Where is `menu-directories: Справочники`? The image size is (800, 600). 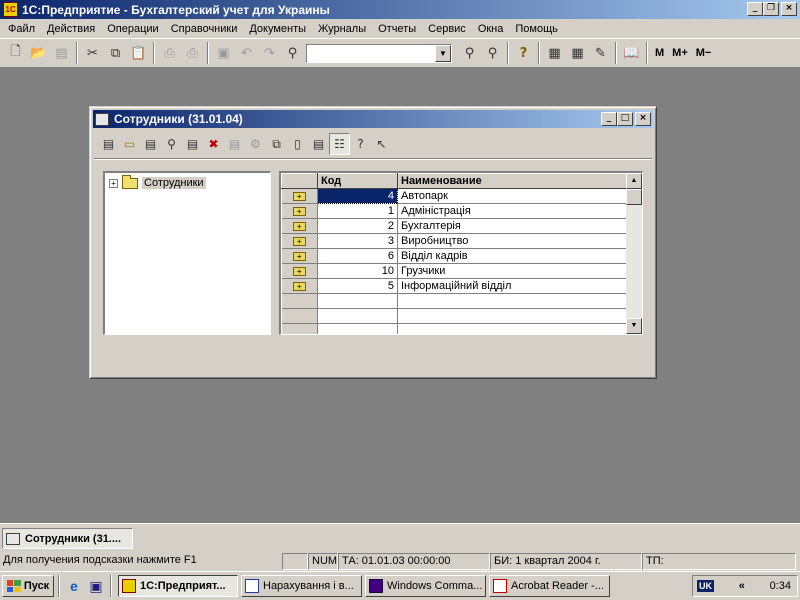
menu-directories: Справочники is located at coordinates (204, 29).